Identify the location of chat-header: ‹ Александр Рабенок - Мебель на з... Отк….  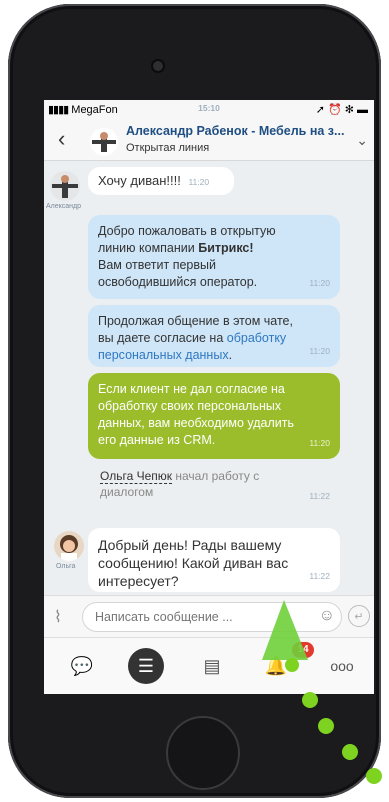
(209, 139).